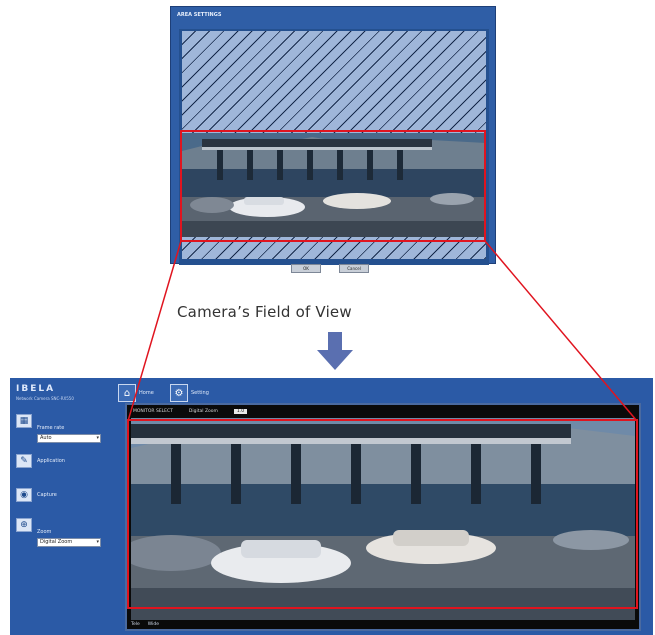 Image resolution: width=655 pixels, height=635 pixels. What do you see at coordinates (36, 389) in the screenshot?
I see `brand-logo: IBELA` at bounding box center [36, 389].